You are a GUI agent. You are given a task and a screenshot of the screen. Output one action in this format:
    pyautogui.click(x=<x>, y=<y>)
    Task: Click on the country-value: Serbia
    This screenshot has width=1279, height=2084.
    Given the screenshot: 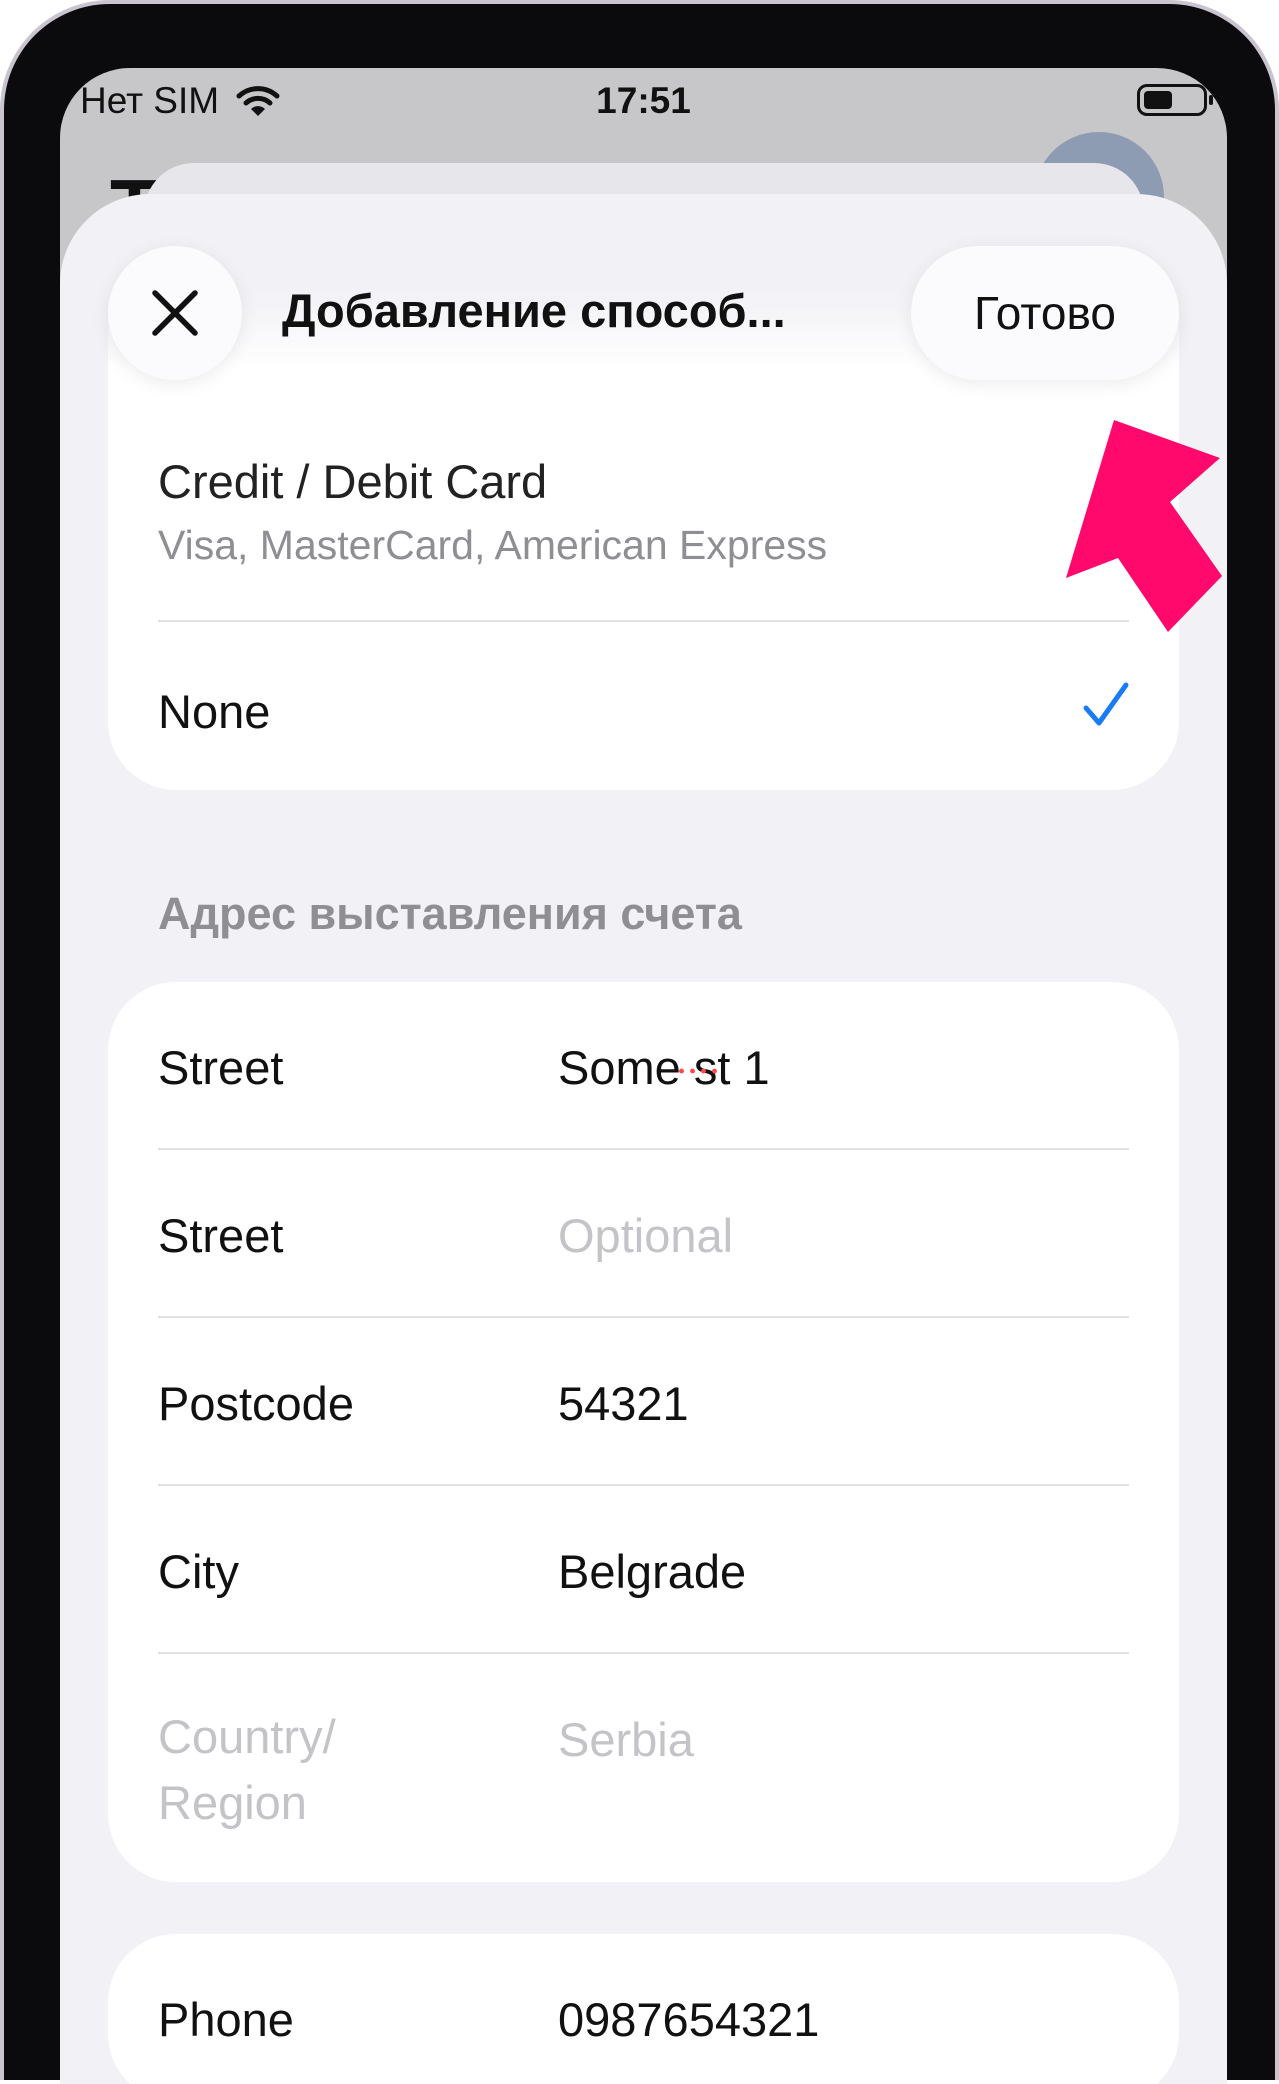 What is the action you would take?
    pyautogui.click(x=626, y=1739)
    